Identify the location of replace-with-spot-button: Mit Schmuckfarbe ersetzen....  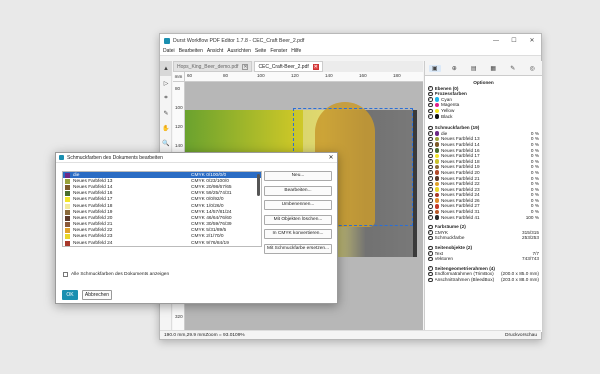
(298, 248).